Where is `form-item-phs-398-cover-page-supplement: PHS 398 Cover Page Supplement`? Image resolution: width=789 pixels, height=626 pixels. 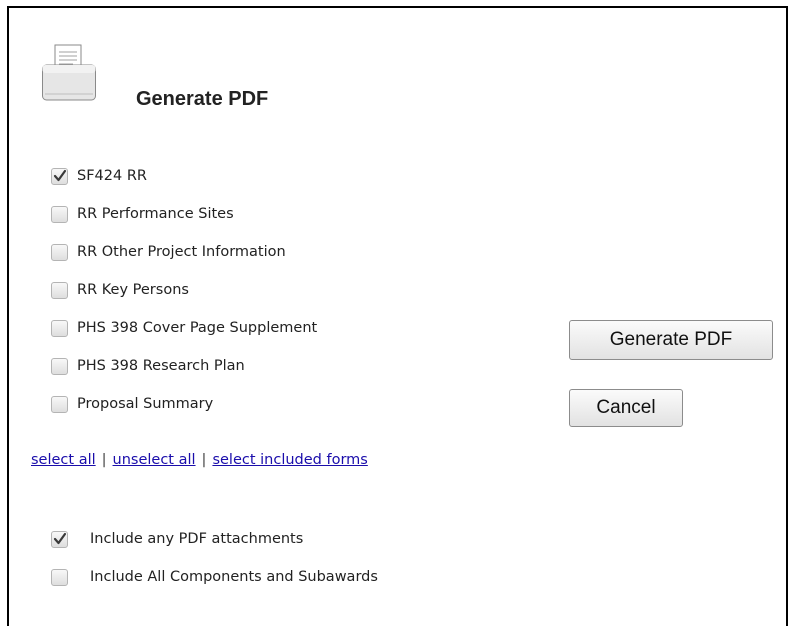
form-item-phs-398-cover-page-supplement: PHS 398 Cover Page Supplement is located at coordinates (184, 328).